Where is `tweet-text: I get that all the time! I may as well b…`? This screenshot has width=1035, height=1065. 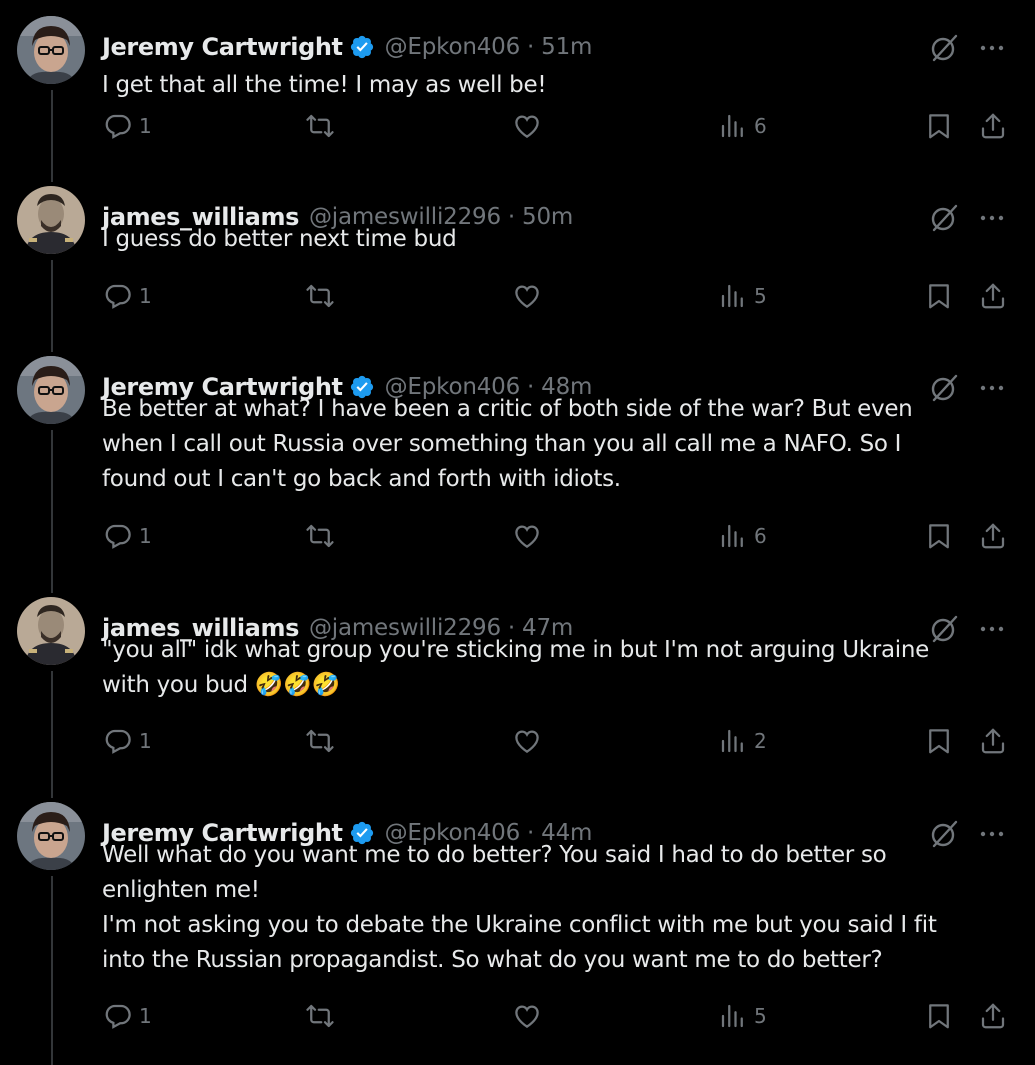 tweet-text: I get that all the time! I may as well b… is located at coordinates (552, 85).